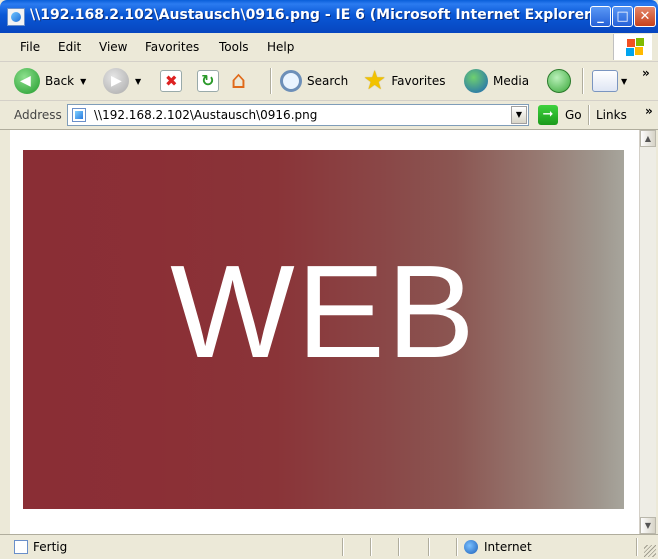  Describe the element at coordinates (79, 115) in the screenshot. I see `page-icon` at that location.